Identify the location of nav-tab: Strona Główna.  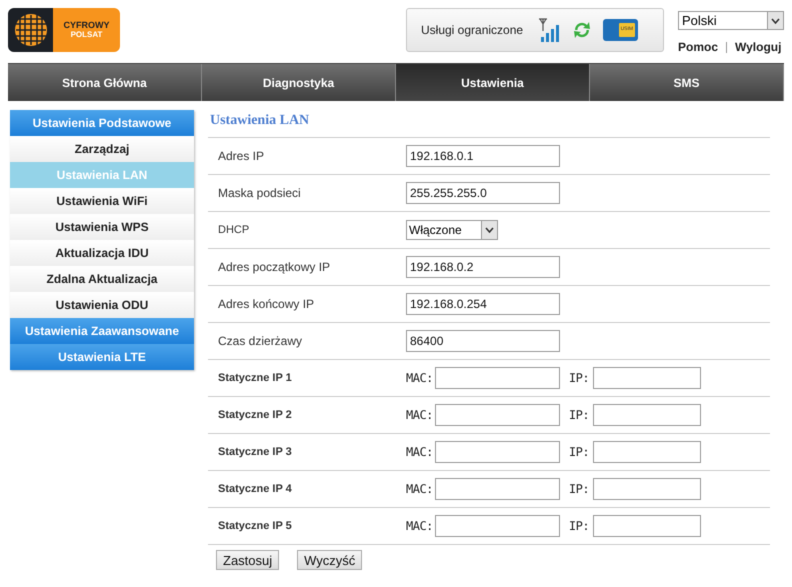
(105, 82).